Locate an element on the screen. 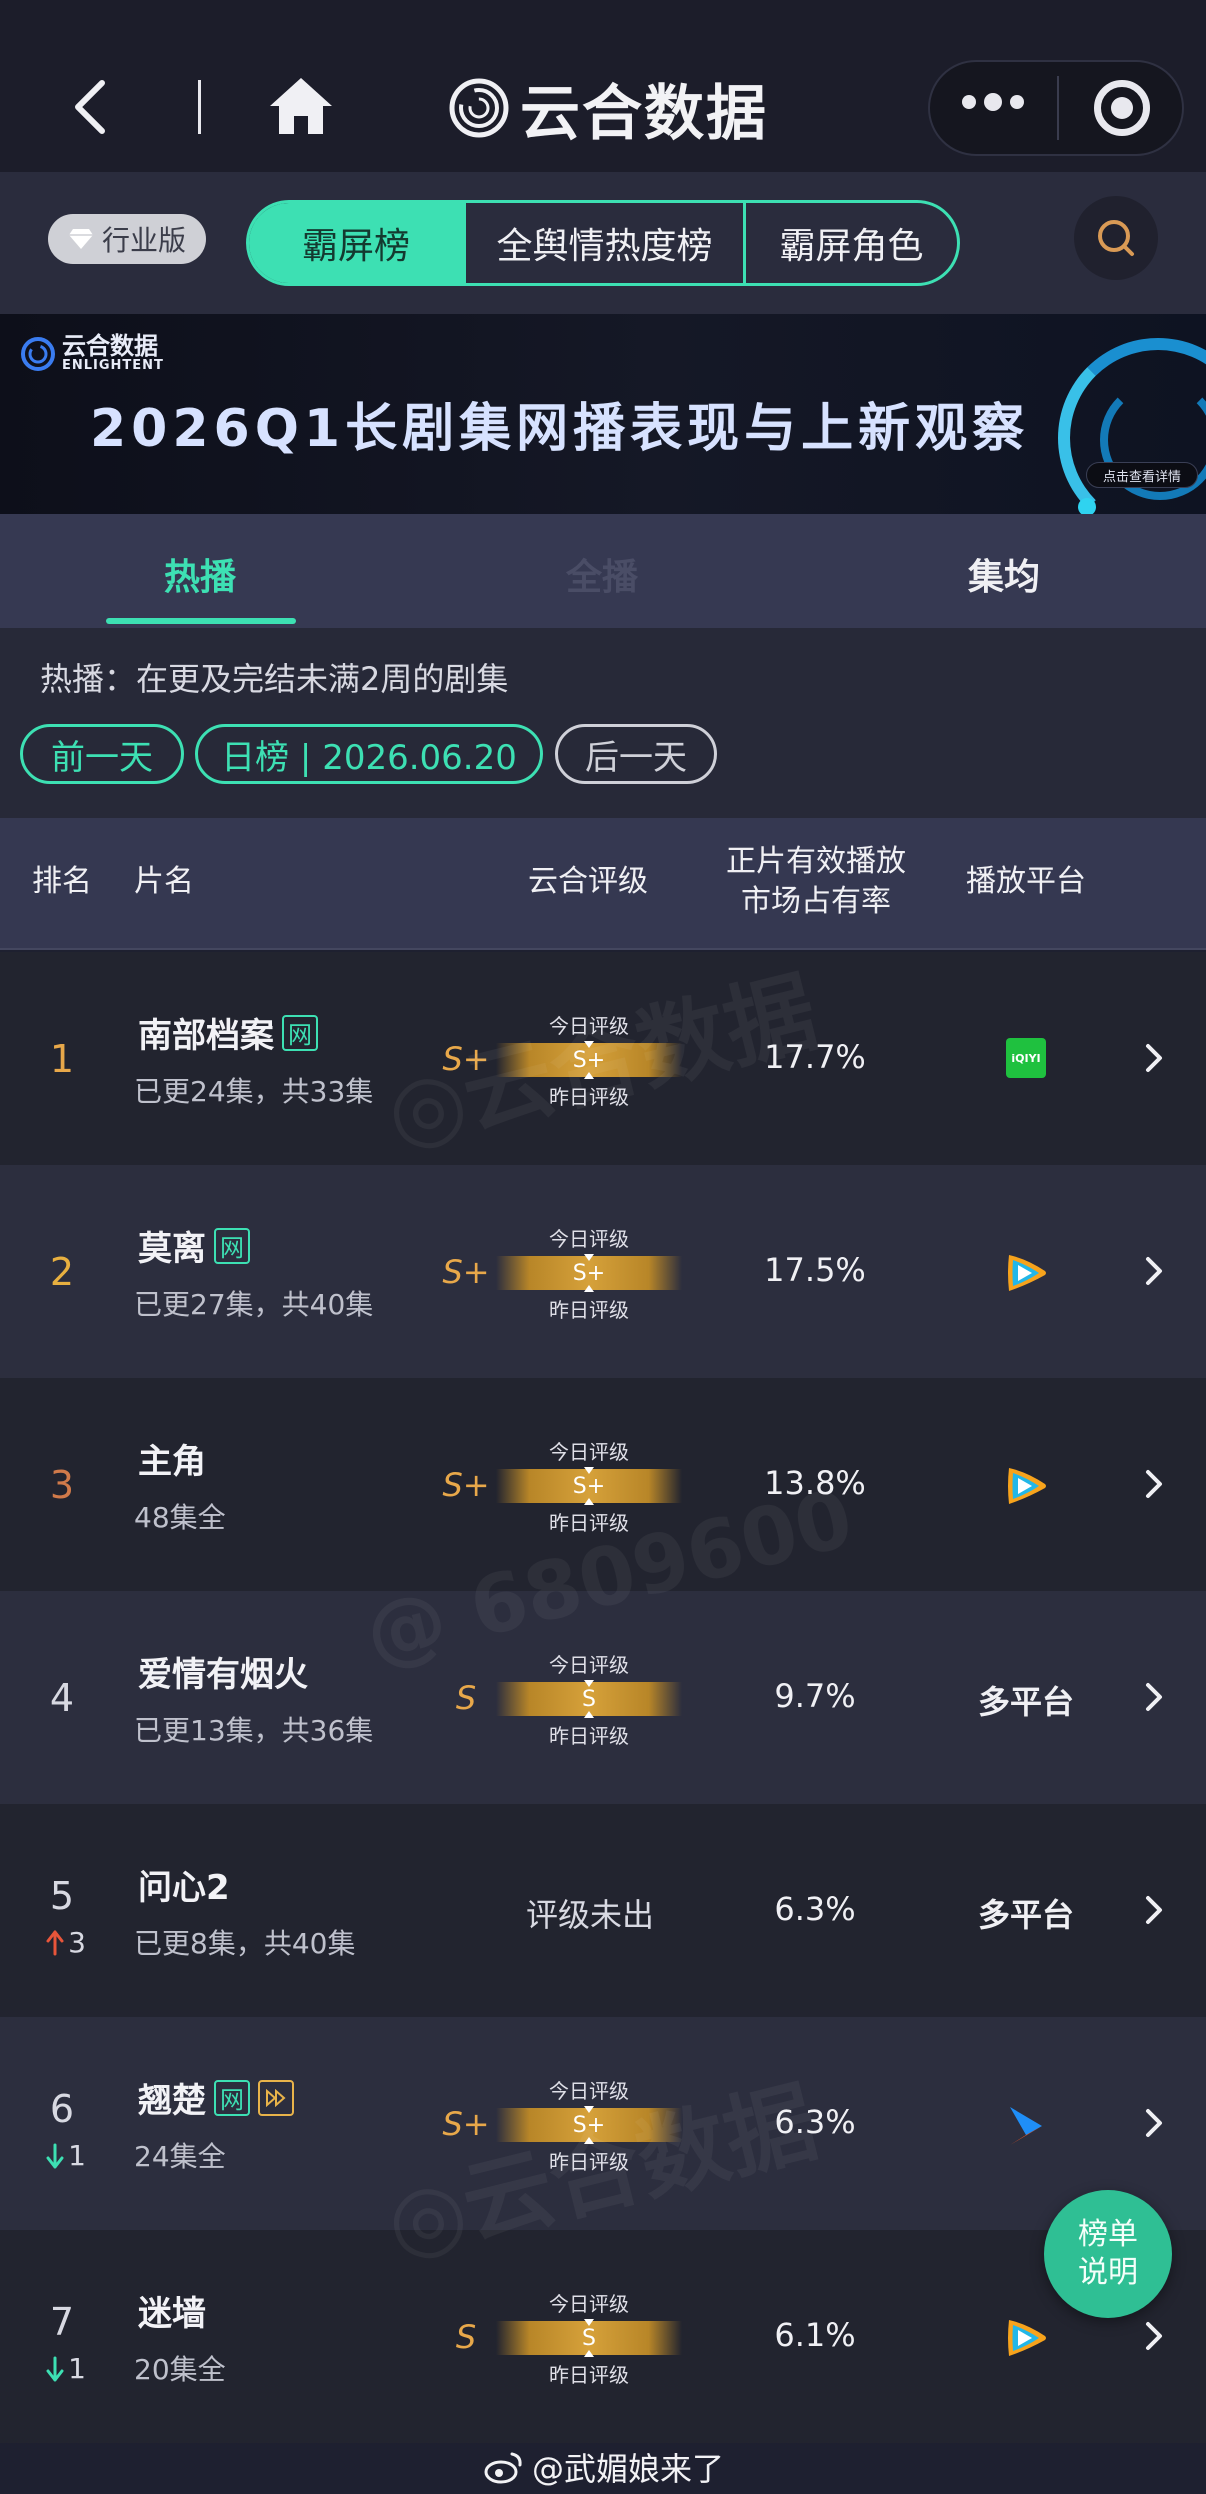 The width and height of the screenshot is (1206, 2494). table-row: 5 3 问心2 已更8集，共40集 评级未出 6.3% 多平台 is located at coordinates (603, 1910).